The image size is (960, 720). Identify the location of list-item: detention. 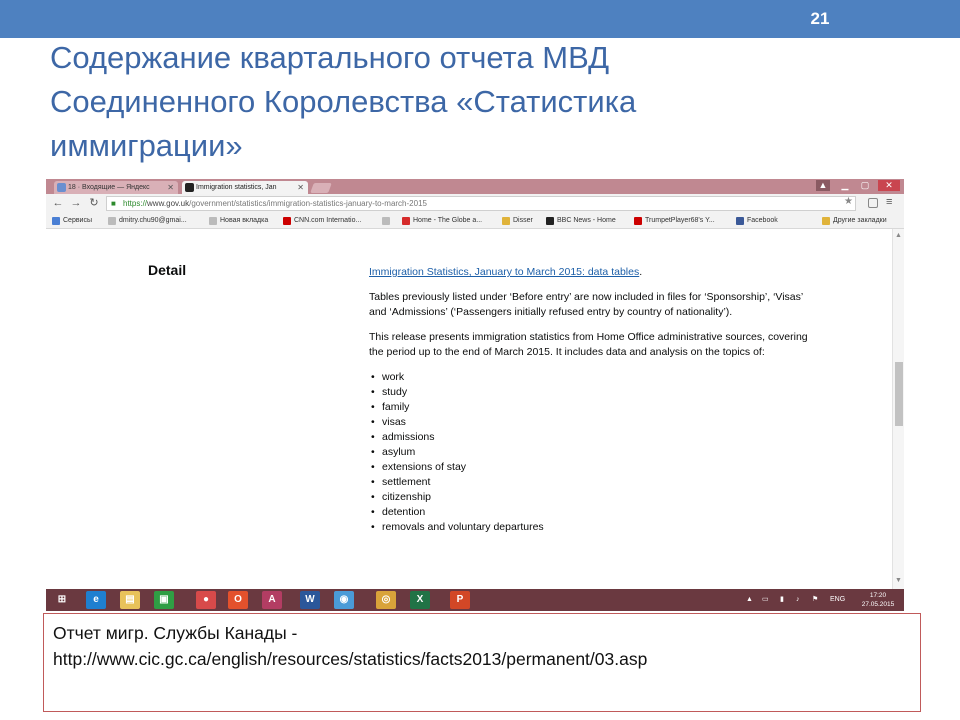
(589, 512).